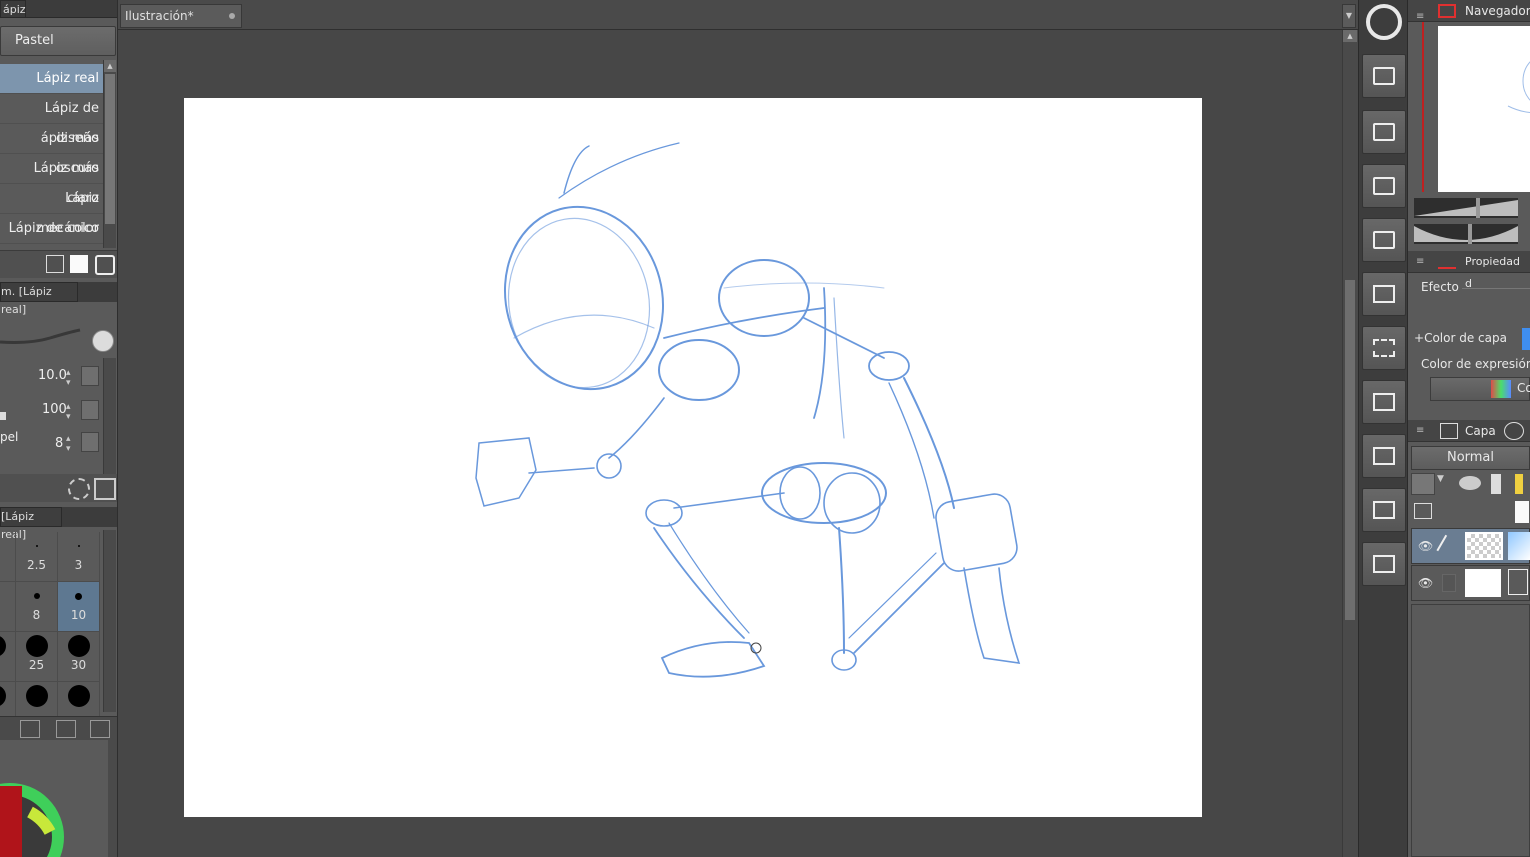 This screenshot has height=857, width=1530. I want to click on brush-size-cell: 2.5, so click(37, 557).